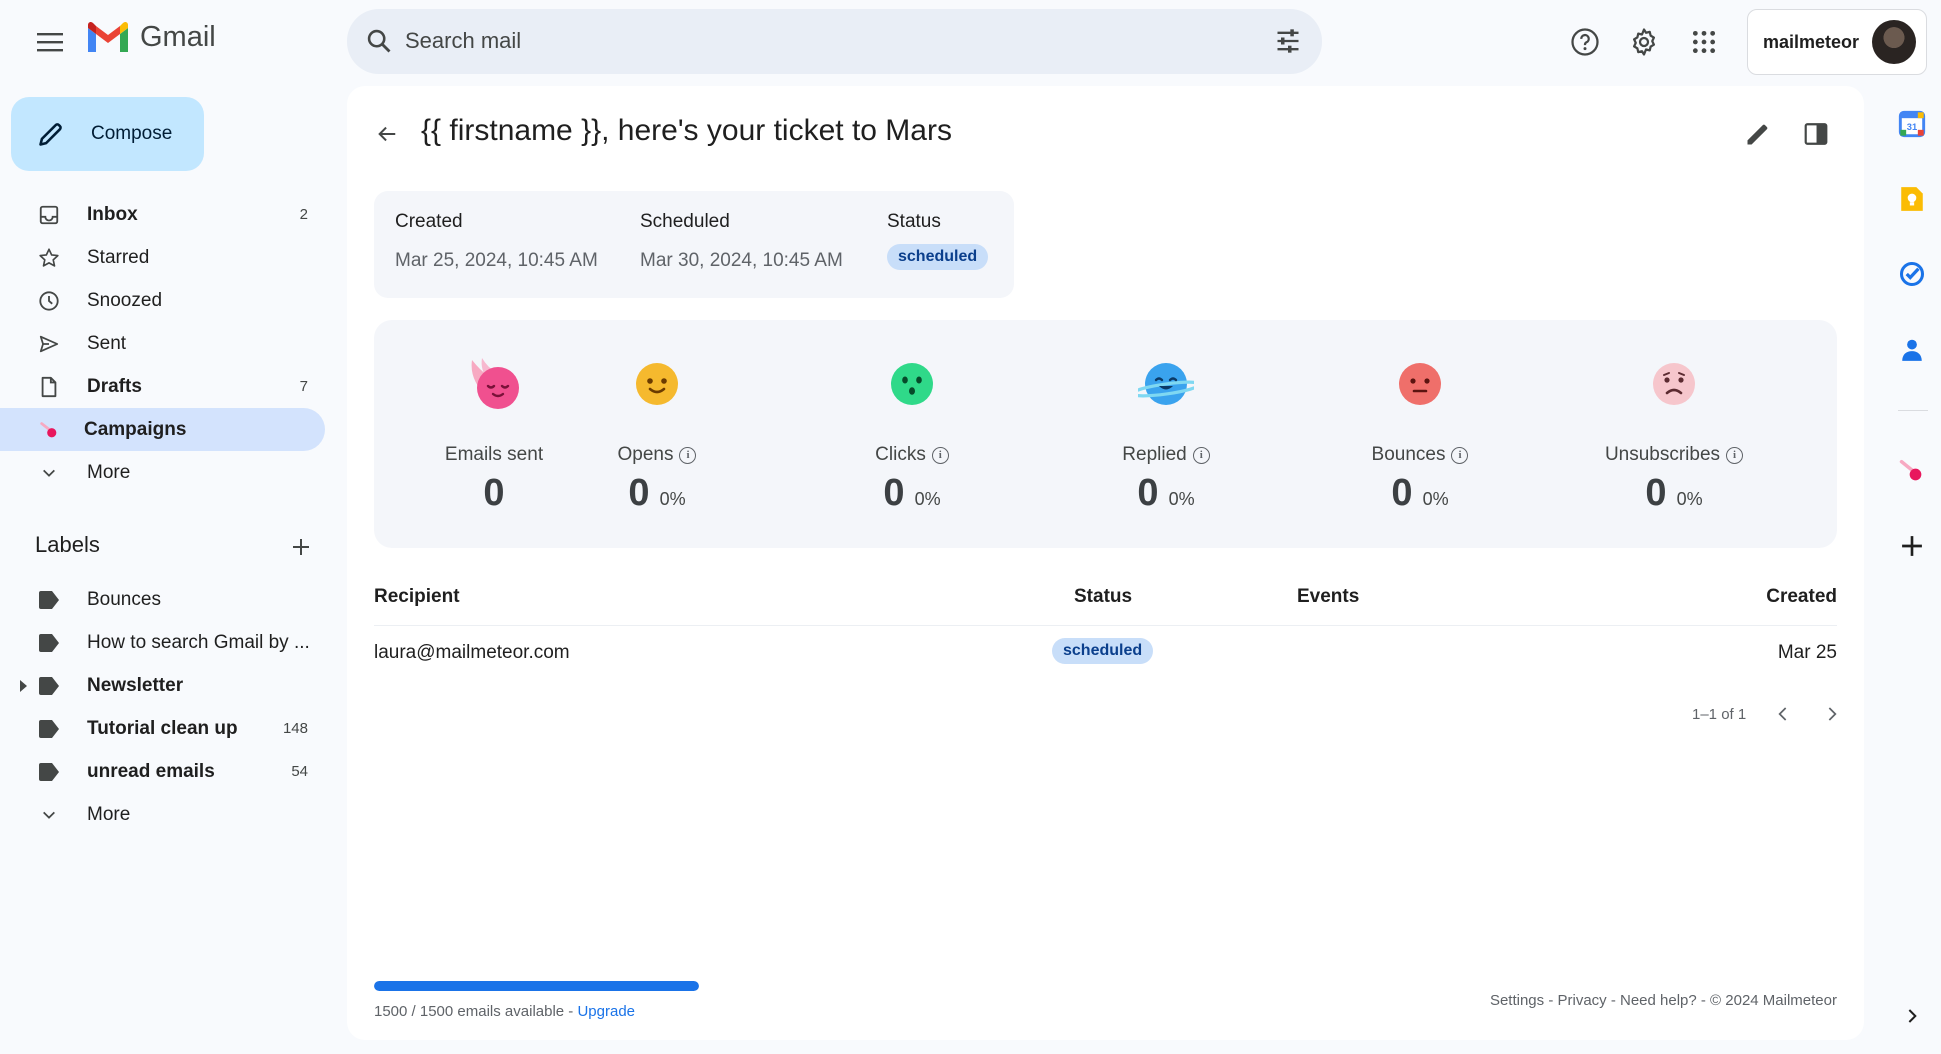 Image resolution: width=1941 pixels, height=1054 pixels. I want to click on previous-page-button, so click(1783, 714).